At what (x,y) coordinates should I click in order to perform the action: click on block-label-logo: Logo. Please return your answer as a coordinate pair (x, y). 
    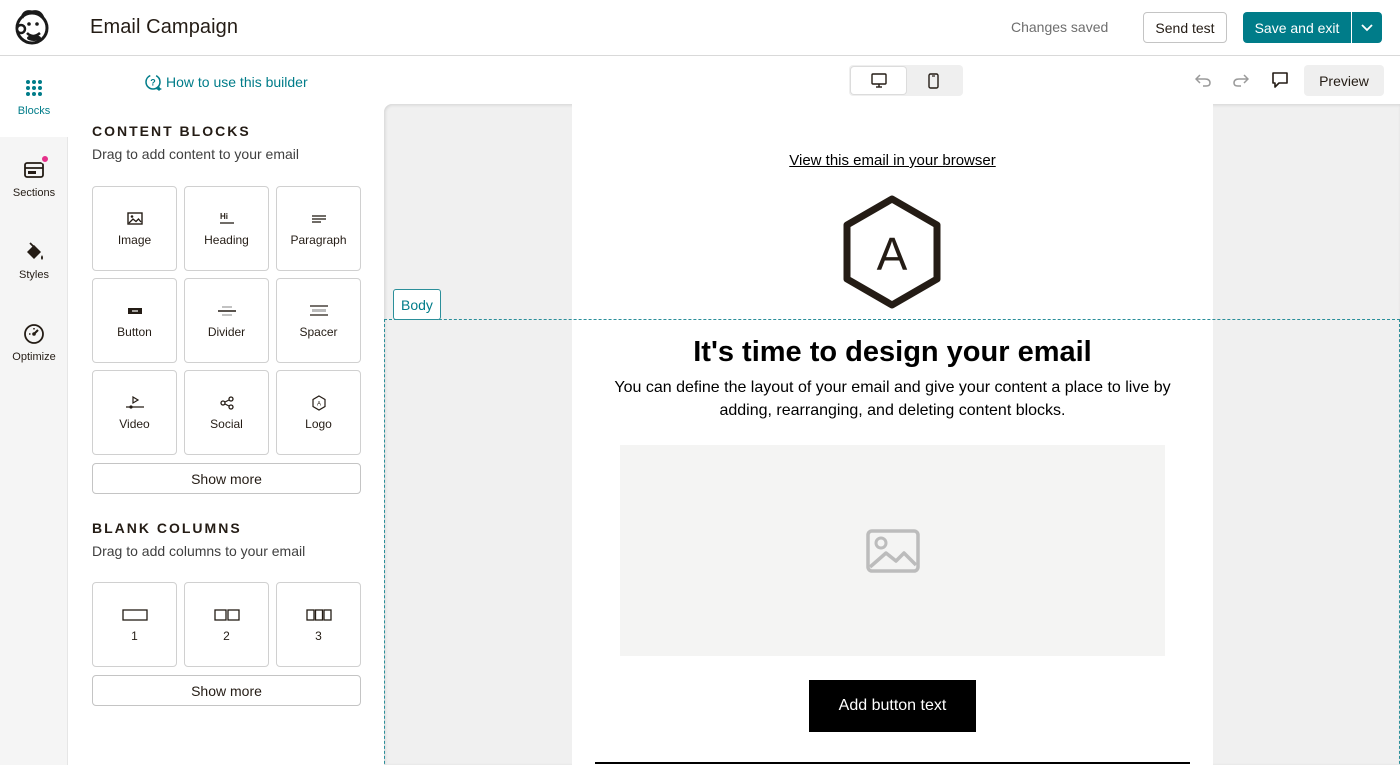
    Looking at the image, I should click on (318, 423).